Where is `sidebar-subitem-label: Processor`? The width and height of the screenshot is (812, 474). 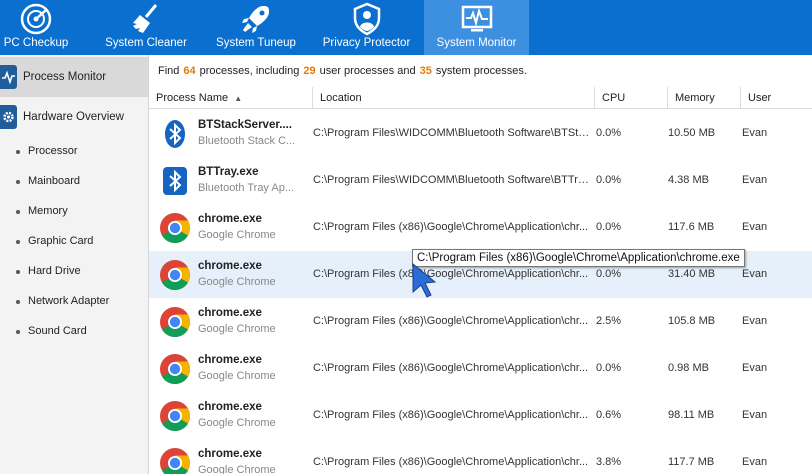 sidebar-subitem-label: Processor is located at coordinates (53, 151).